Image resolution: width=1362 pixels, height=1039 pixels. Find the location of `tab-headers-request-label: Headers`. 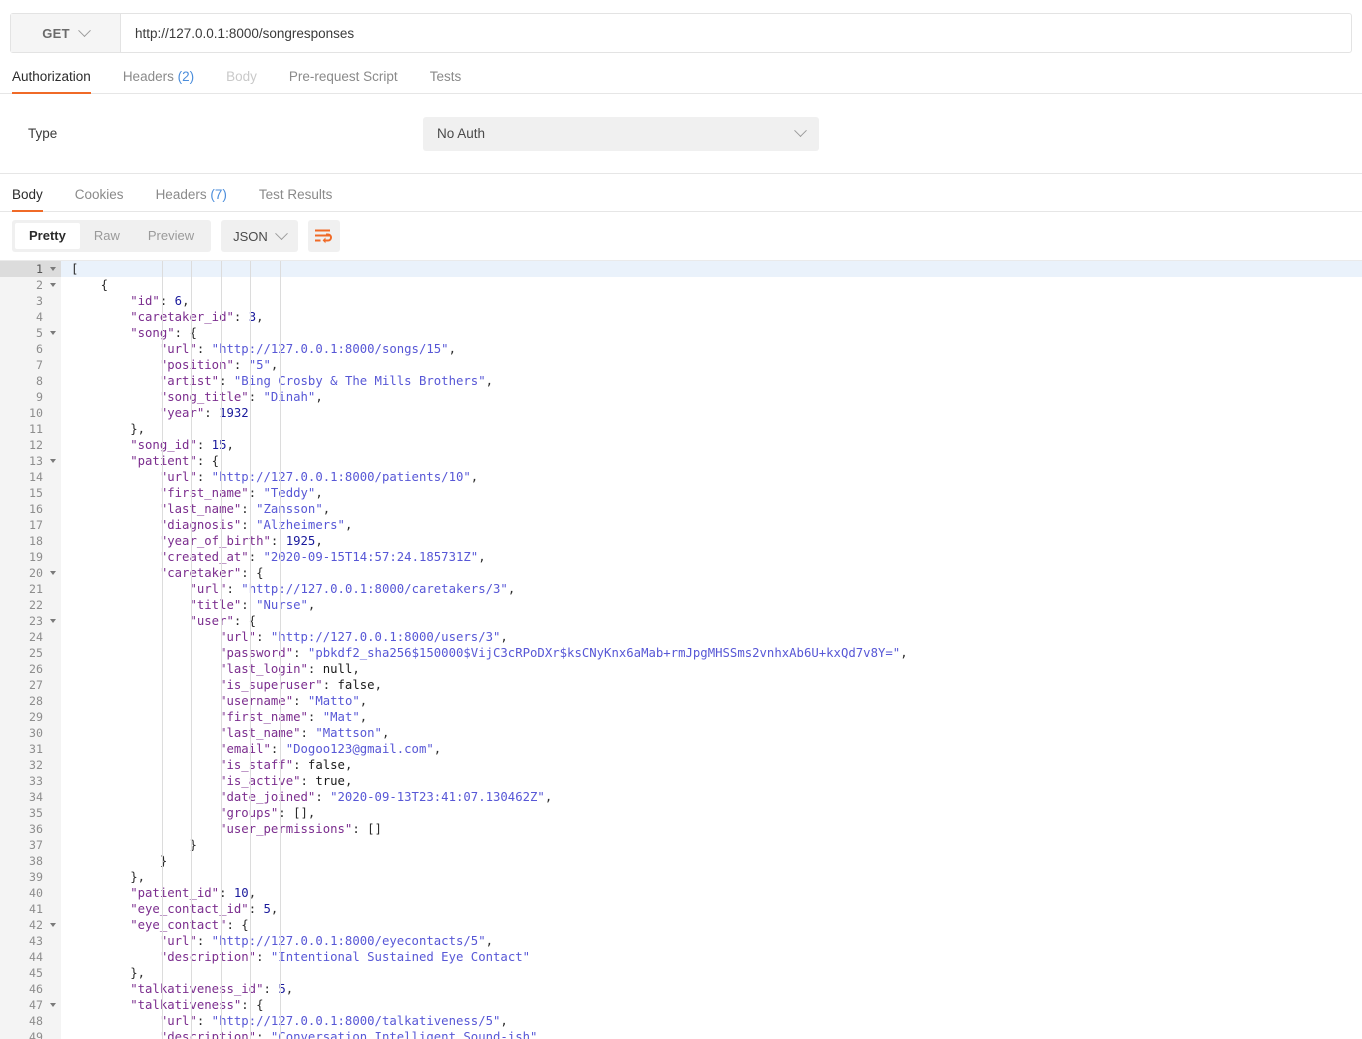

tab-headers-request-label: Headers is located at coordinates (148, 76).